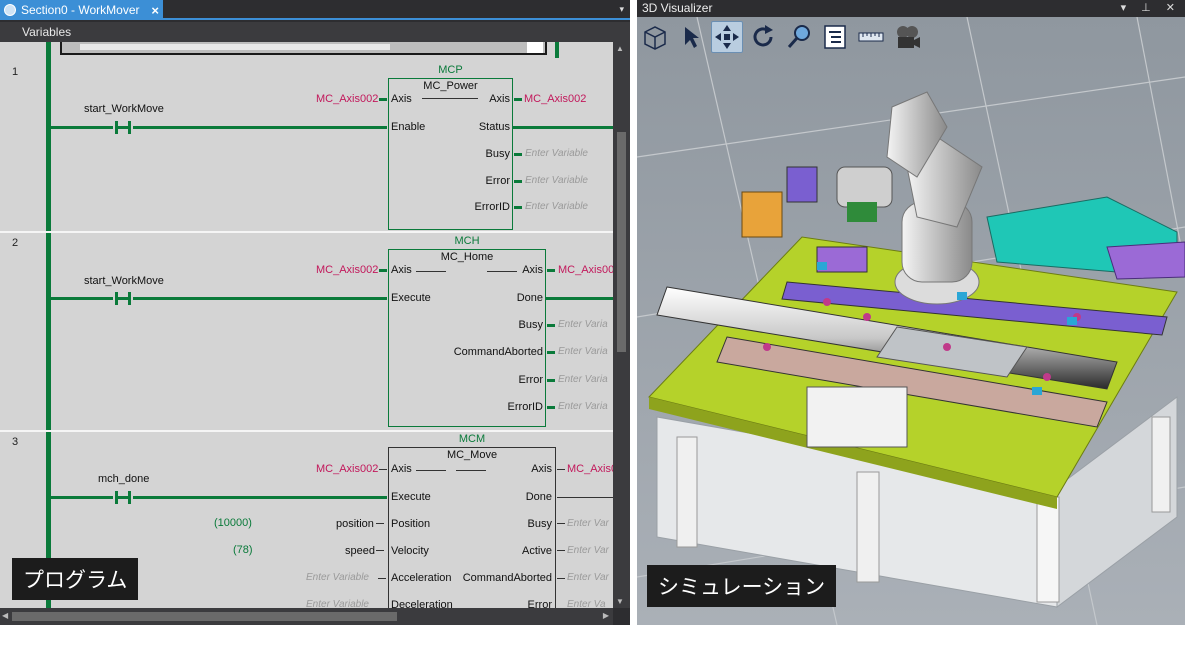 The height and width of the screenshot is (648, 1185). What do you see at coordinates (450, 86) in the screenshot?
I see `fb-type-name: MC_Power` at bounding box center [450, 86].